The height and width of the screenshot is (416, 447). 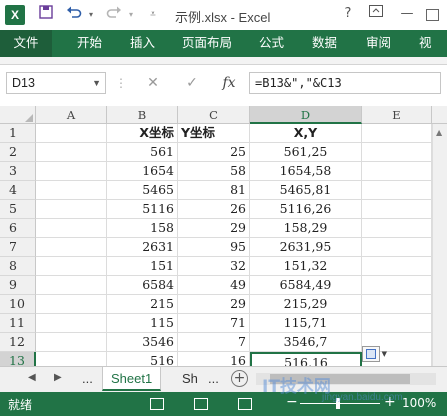 I want to click on sheet-tab-sheet1: Sheet1, so click(x=132, y=379).